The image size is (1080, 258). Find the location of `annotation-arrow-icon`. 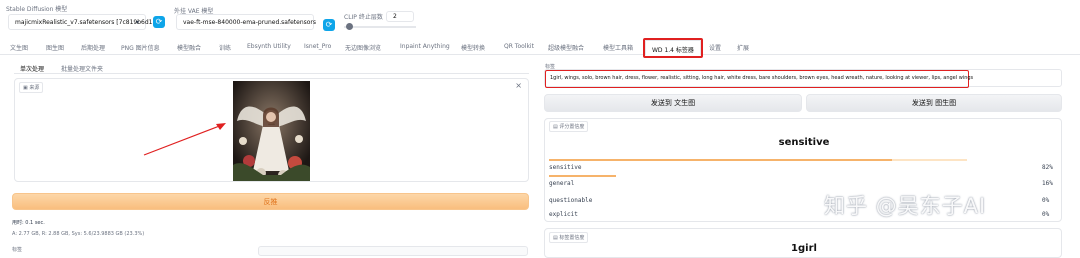

annotation-arrow-icon is located at coordinates (184, 139).